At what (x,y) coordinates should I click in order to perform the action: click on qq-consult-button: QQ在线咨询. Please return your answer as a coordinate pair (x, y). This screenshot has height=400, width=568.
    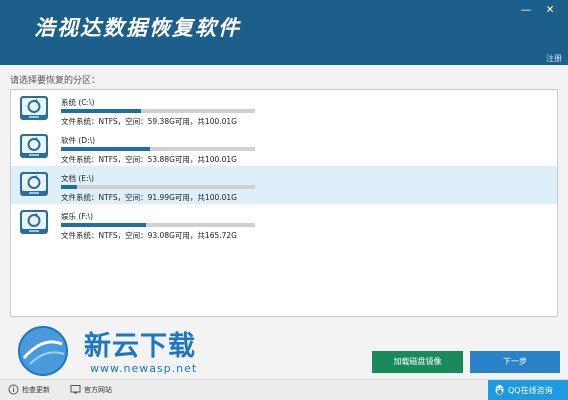
    Looking at the image, I should click on (528, 390).